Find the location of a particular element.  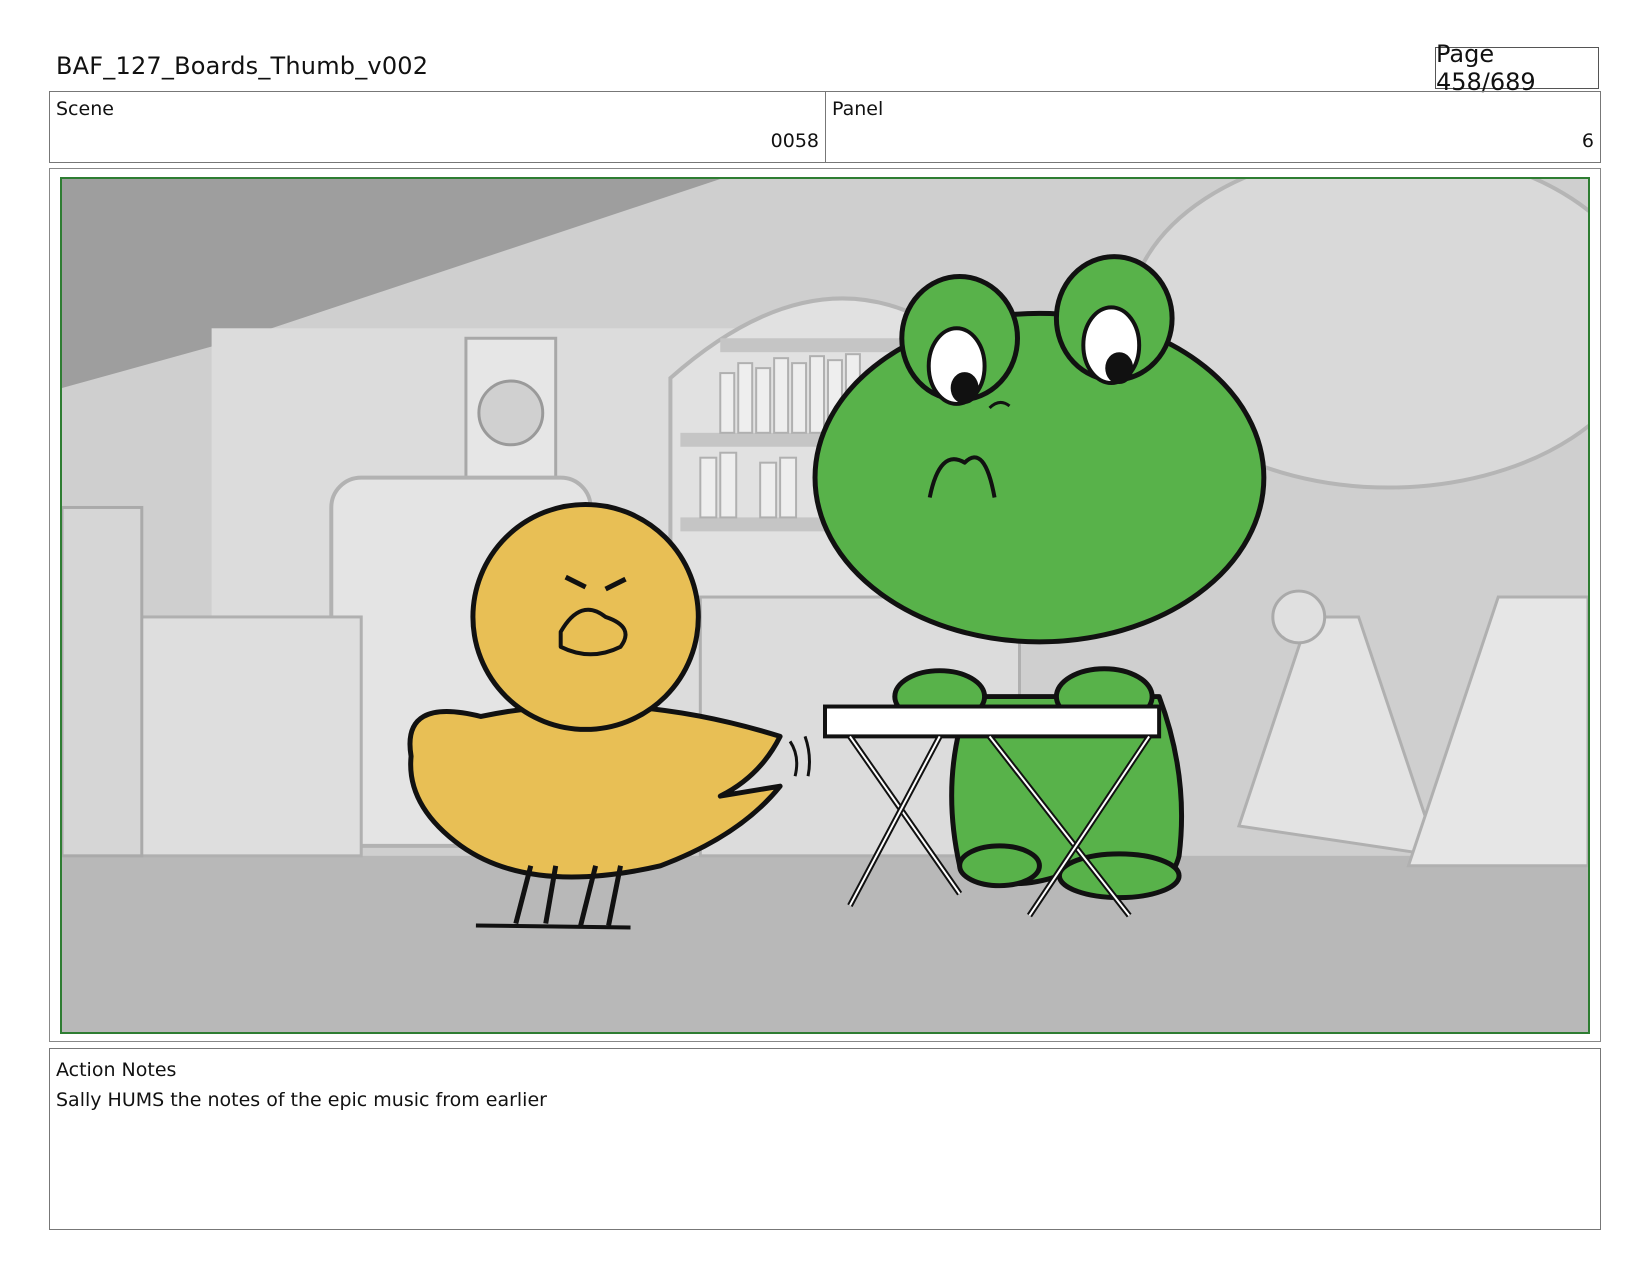

scene-label: Scene is located at coordinates (85, 109).